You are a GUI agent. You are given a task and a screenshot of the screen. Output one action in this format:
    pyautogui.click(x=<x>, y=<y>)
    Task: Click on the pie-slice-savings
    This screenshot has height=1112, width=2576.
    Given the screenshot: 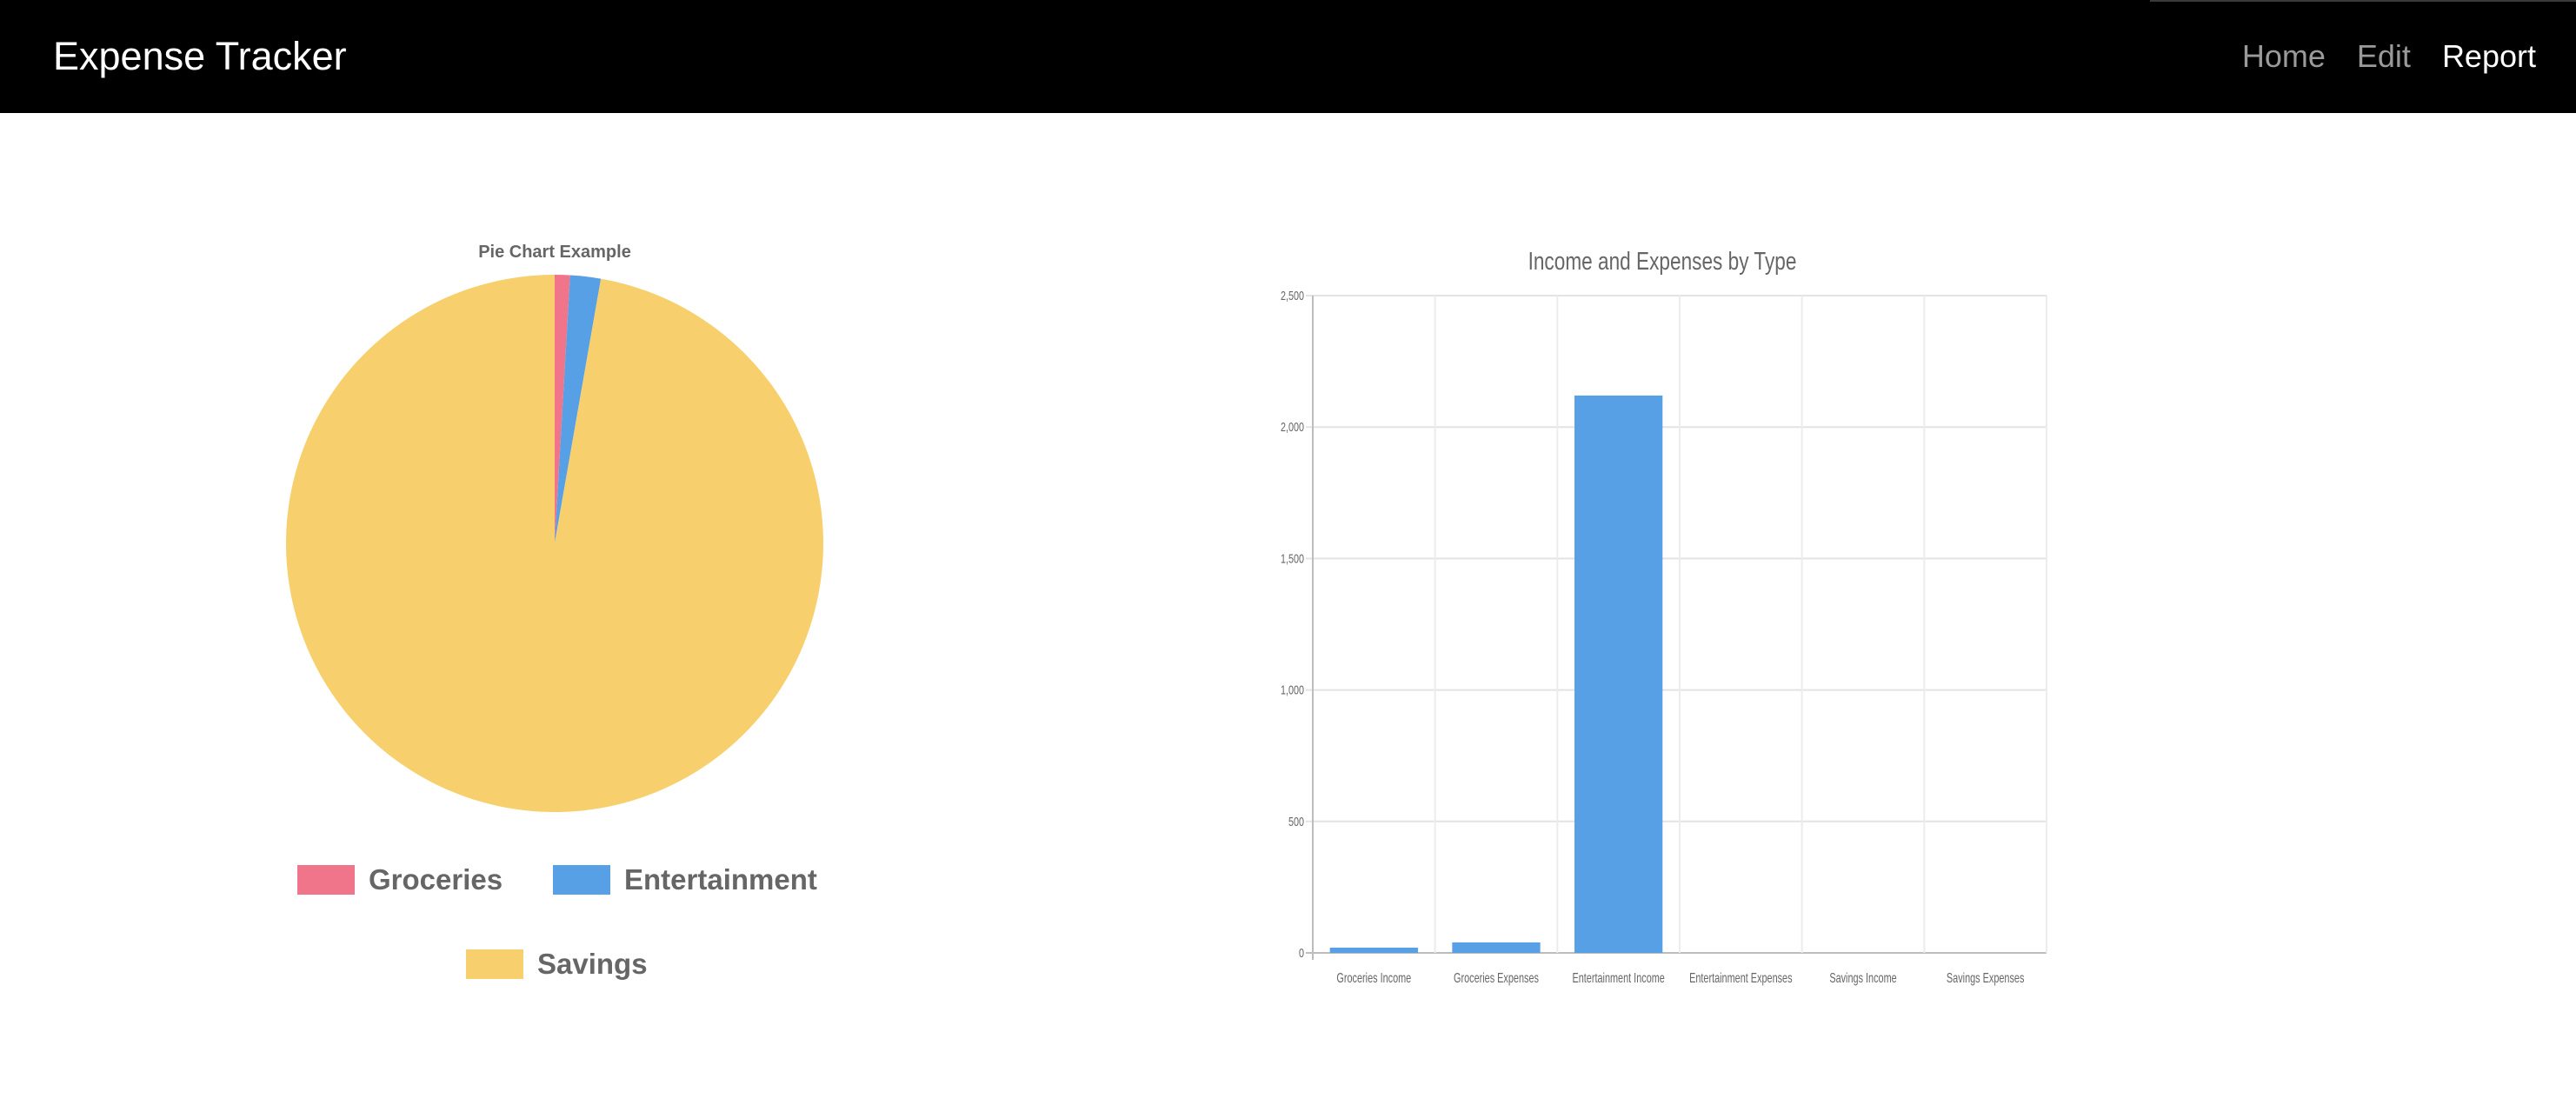 What is the action you would take?
    pyautogui.click(x=554, y=544)
    